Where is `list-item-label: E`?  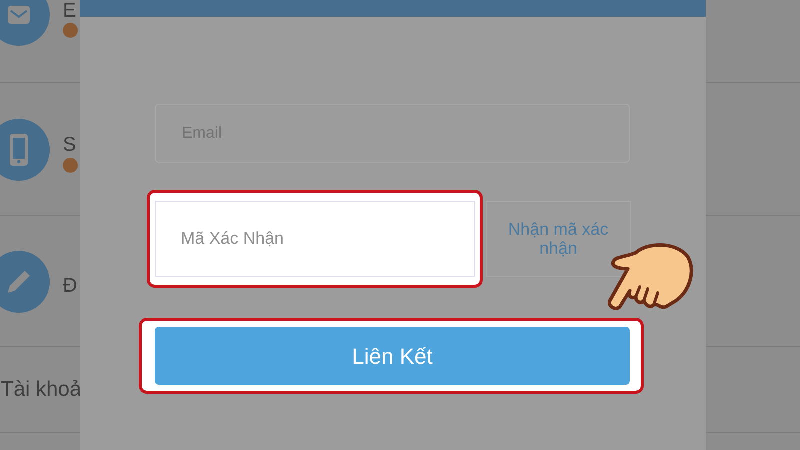
list-item-label: E is located at coordinates (69, 11).